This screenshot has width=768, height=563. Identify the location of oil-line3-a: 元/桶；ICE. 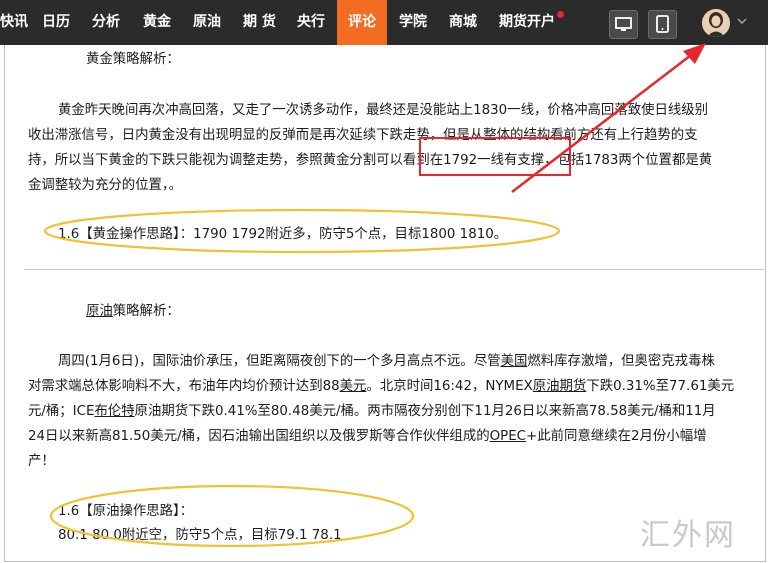
(61, 411).